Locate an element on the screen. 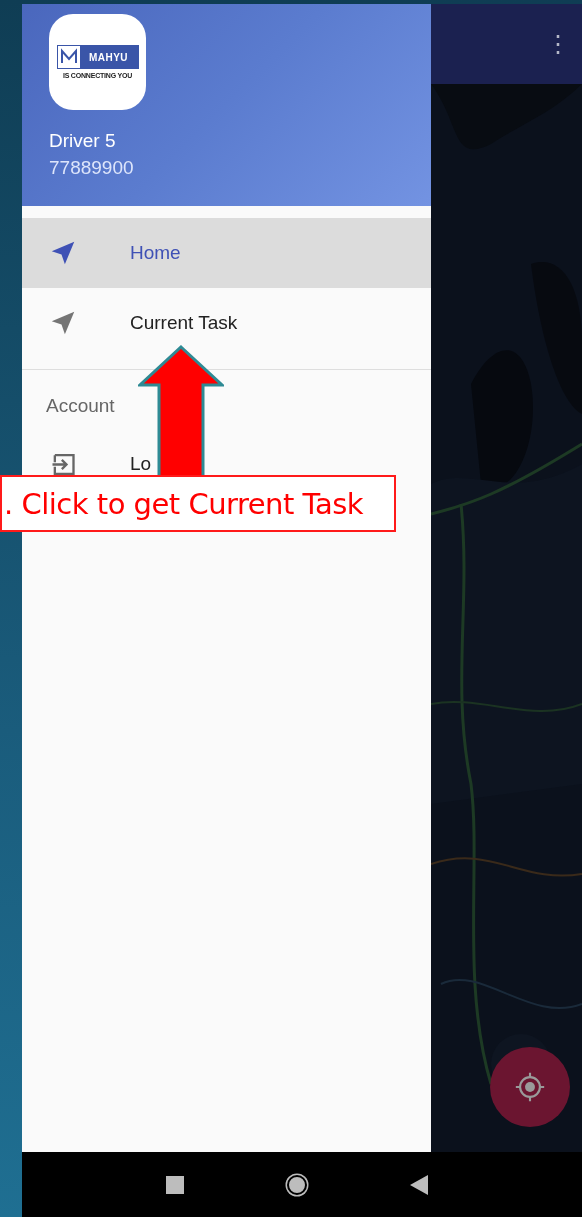 The height and width of the screenshot is (1217, 582). menu-item: Current Task is located at coordinates (226, 323).